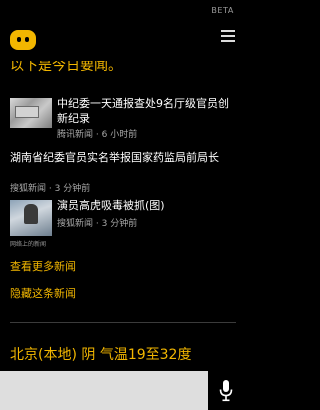 This screenshot has width=320, height=410. What do you see at coordinates (28, 244) in the screenshot?
I see `thumbnail-caption: 网络上的新闻` at bounding box center [28, 244].